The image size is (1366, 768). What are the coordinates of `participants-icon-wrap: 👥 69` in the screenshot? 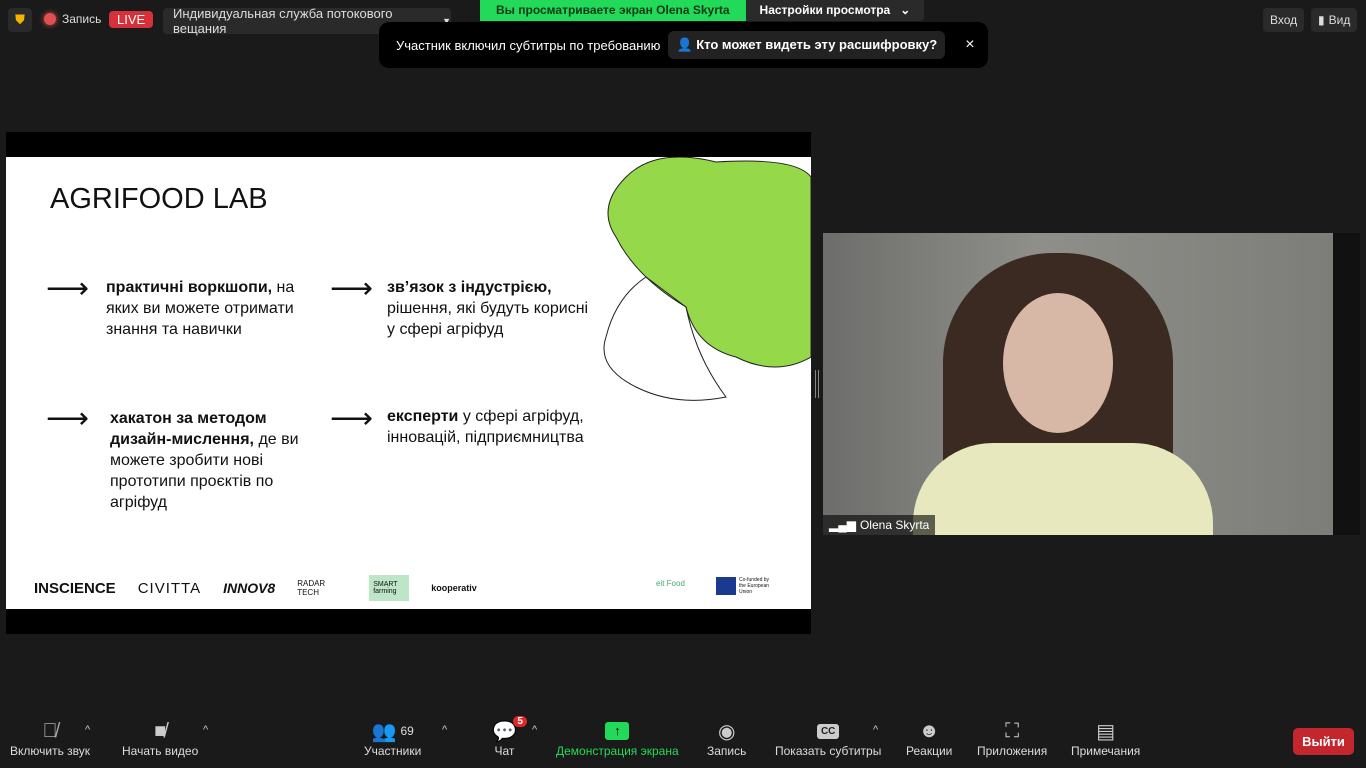 It's located at (393, 731).